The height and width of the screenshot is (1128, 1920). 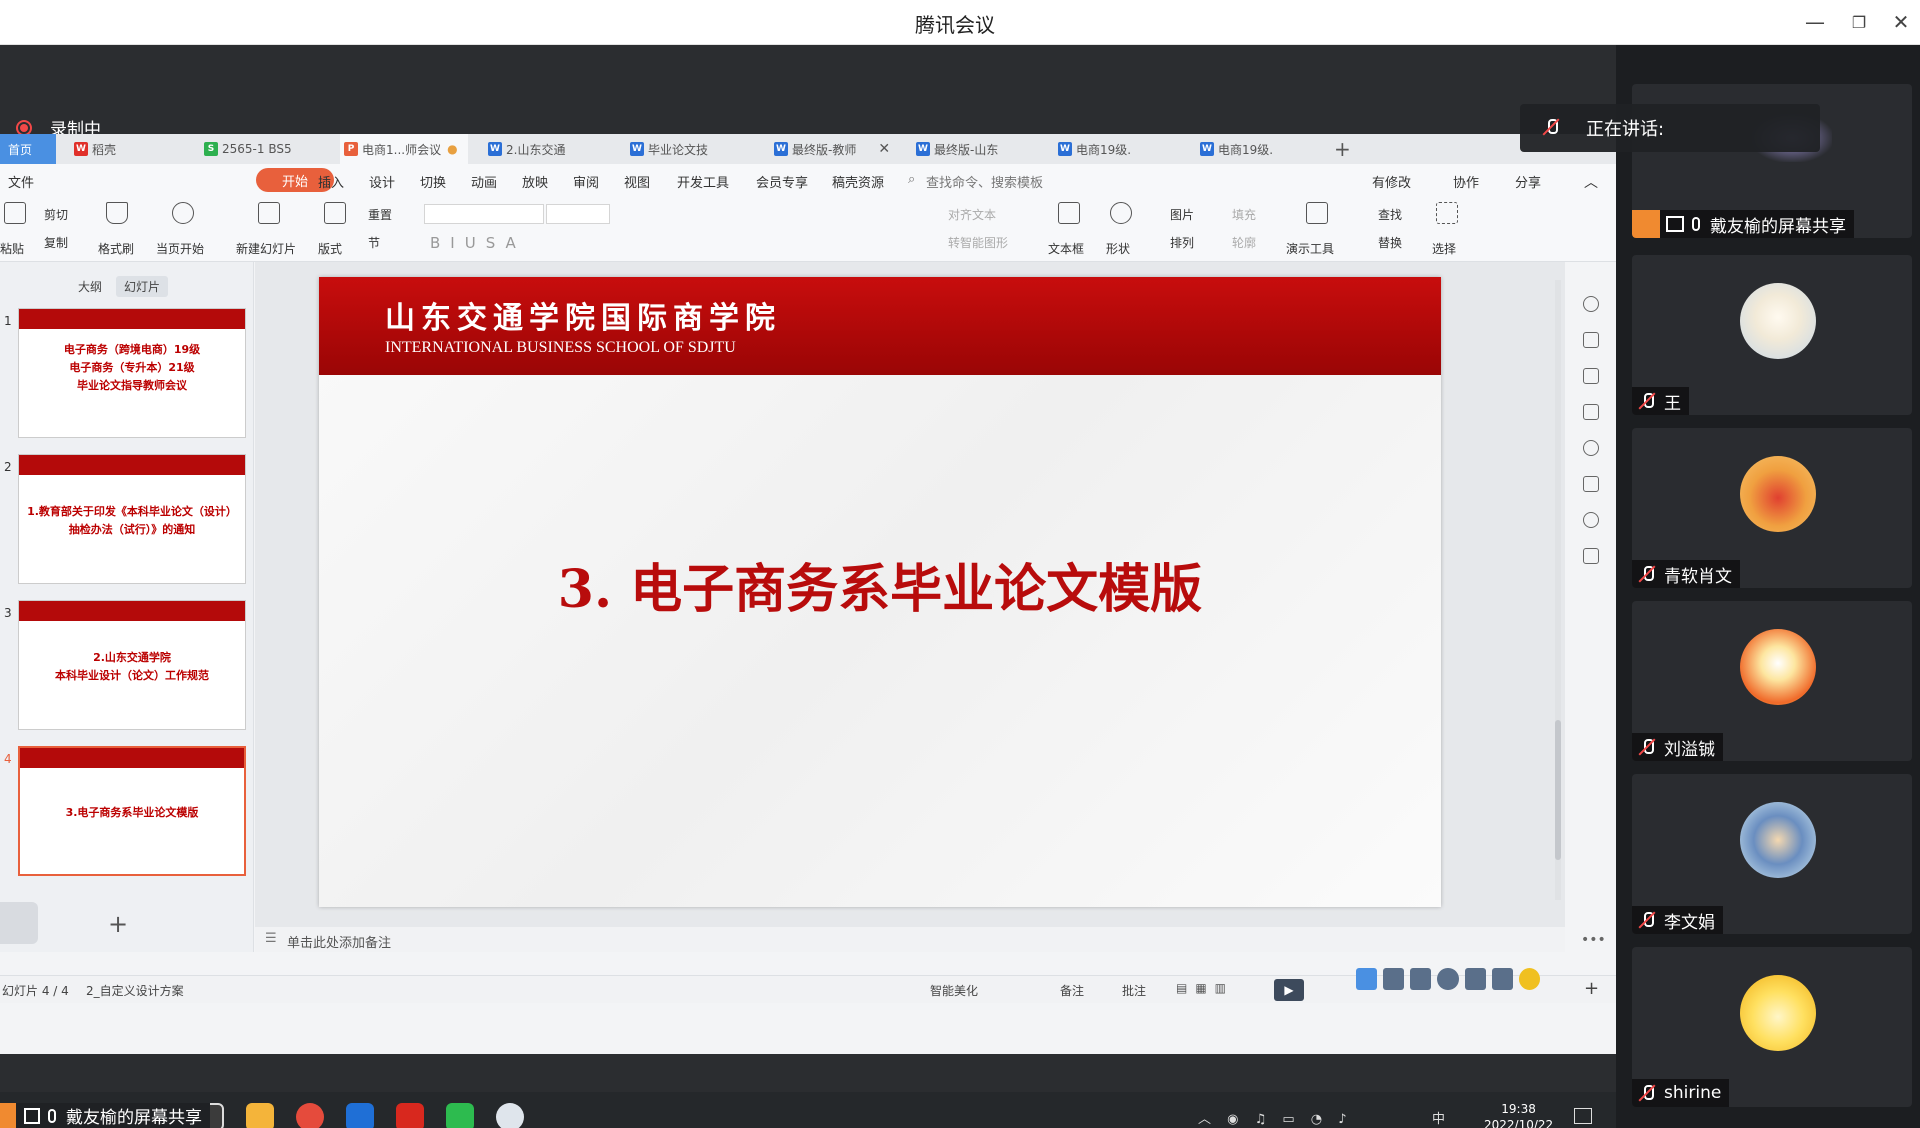 I want to click on tab-doc: W 最终版-山东, so click(x=955, y=149).